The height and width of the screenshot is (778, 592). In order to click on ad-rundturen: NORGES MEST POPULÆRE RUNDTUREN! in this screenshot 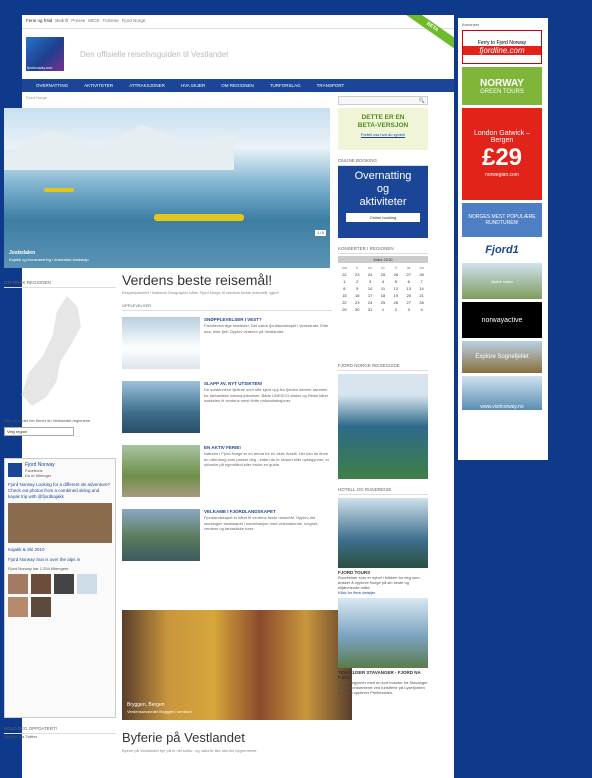, I will do `click(502, 220)`.